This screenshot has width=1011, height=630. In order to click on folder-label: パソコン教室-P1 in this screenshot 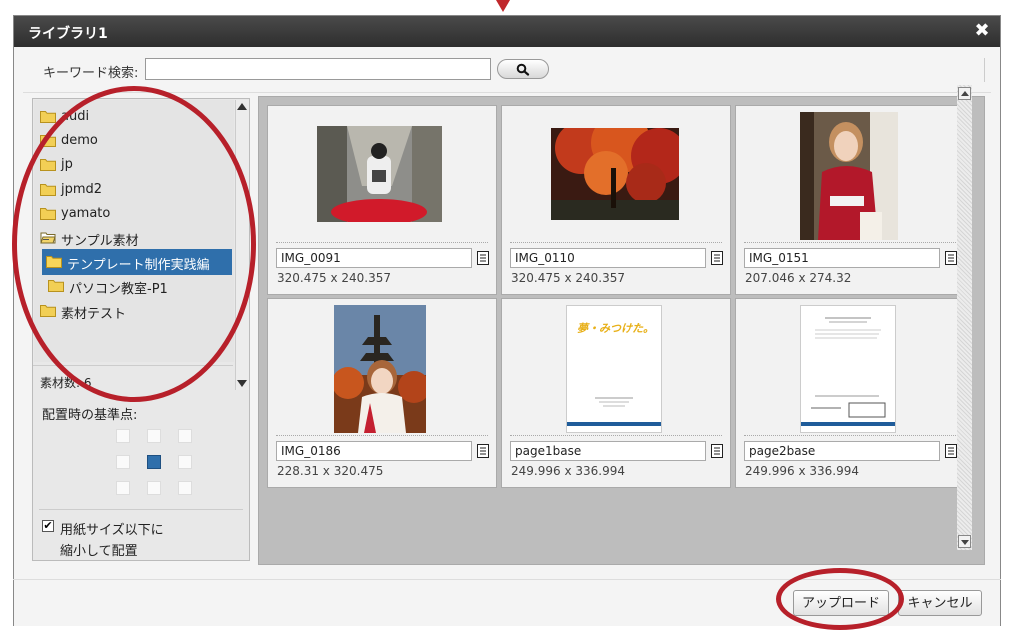, I will do `click(118, 290)`.